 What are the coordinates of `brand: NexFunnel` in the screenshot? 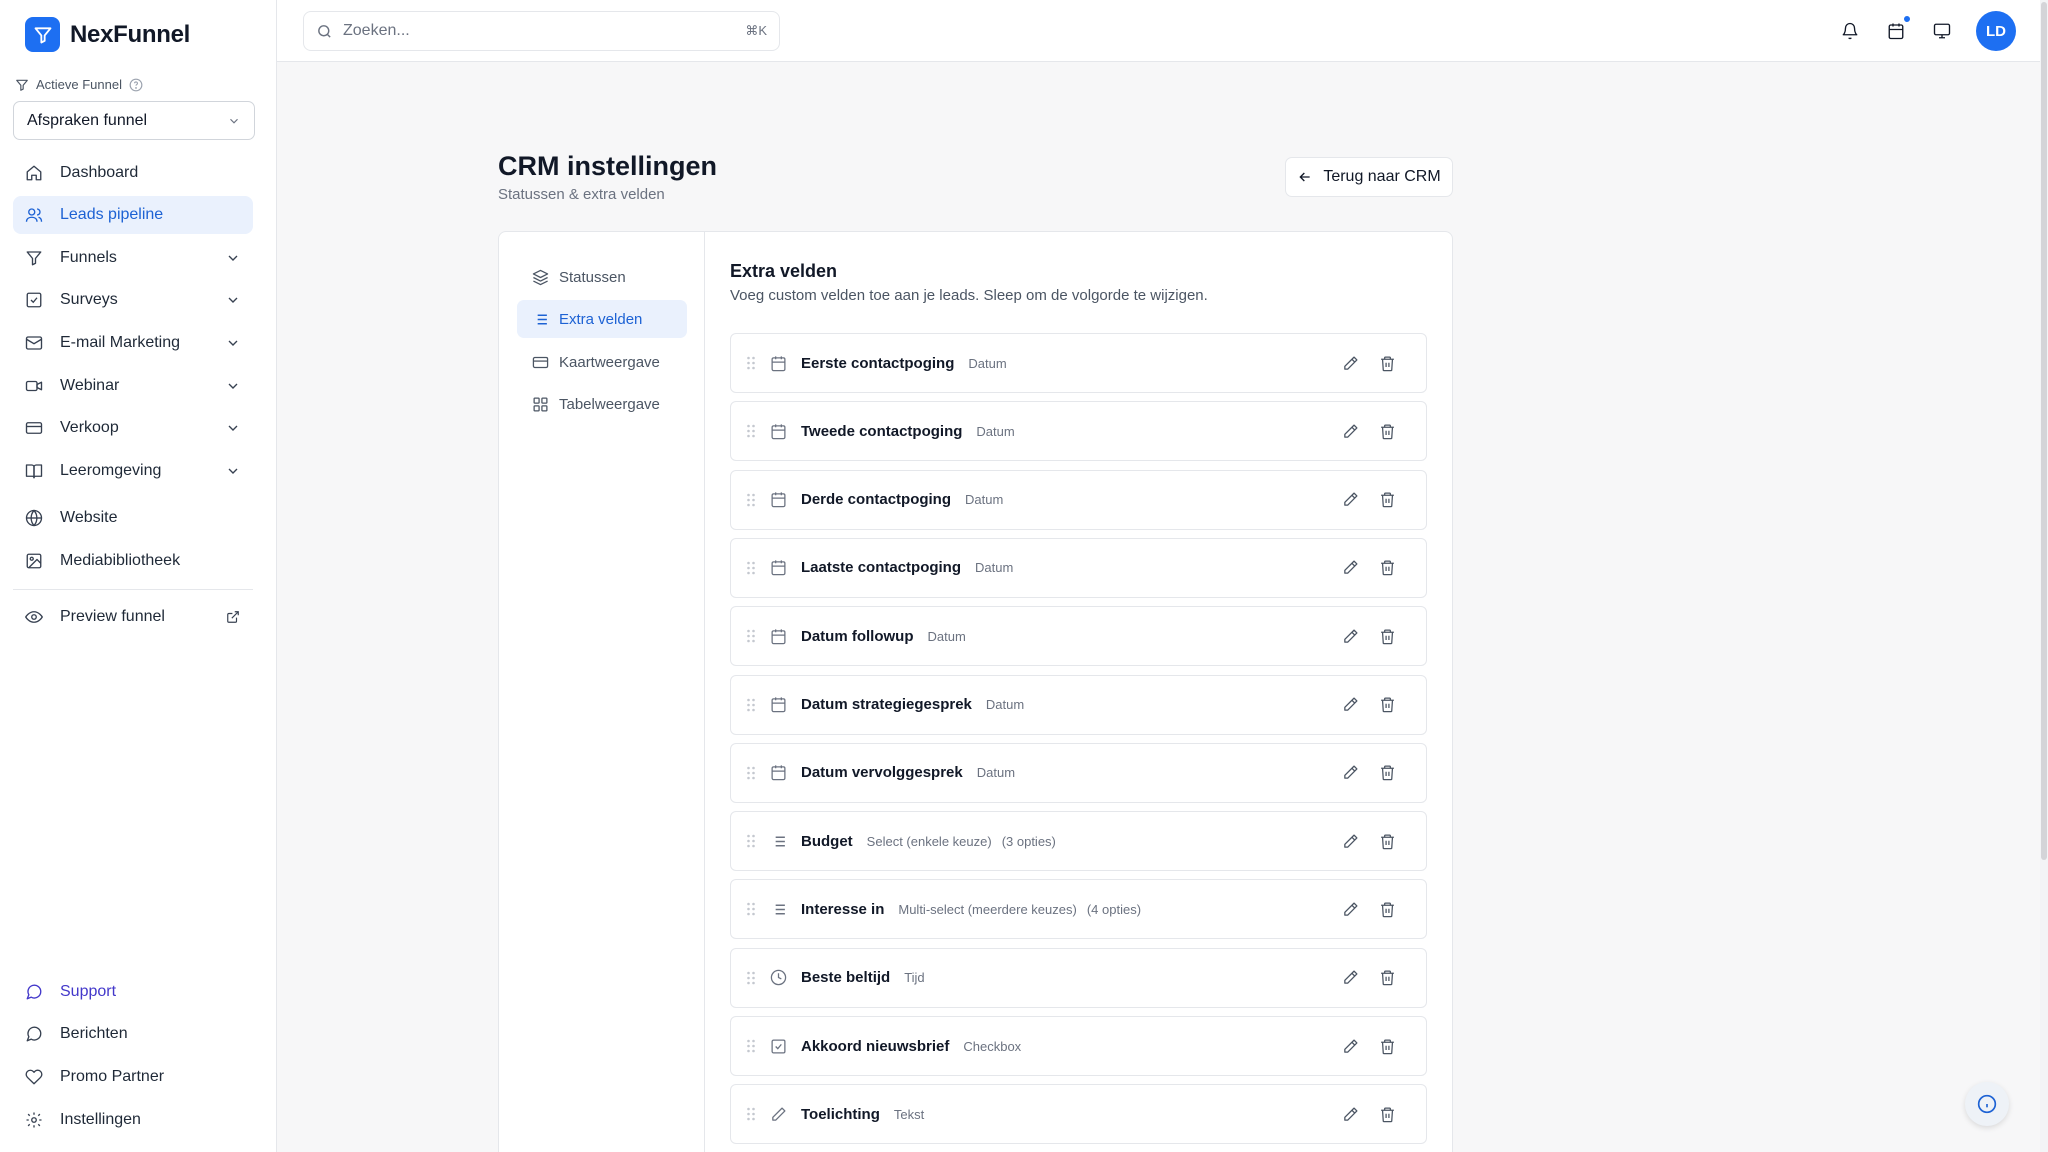 It's located at (107, 34).